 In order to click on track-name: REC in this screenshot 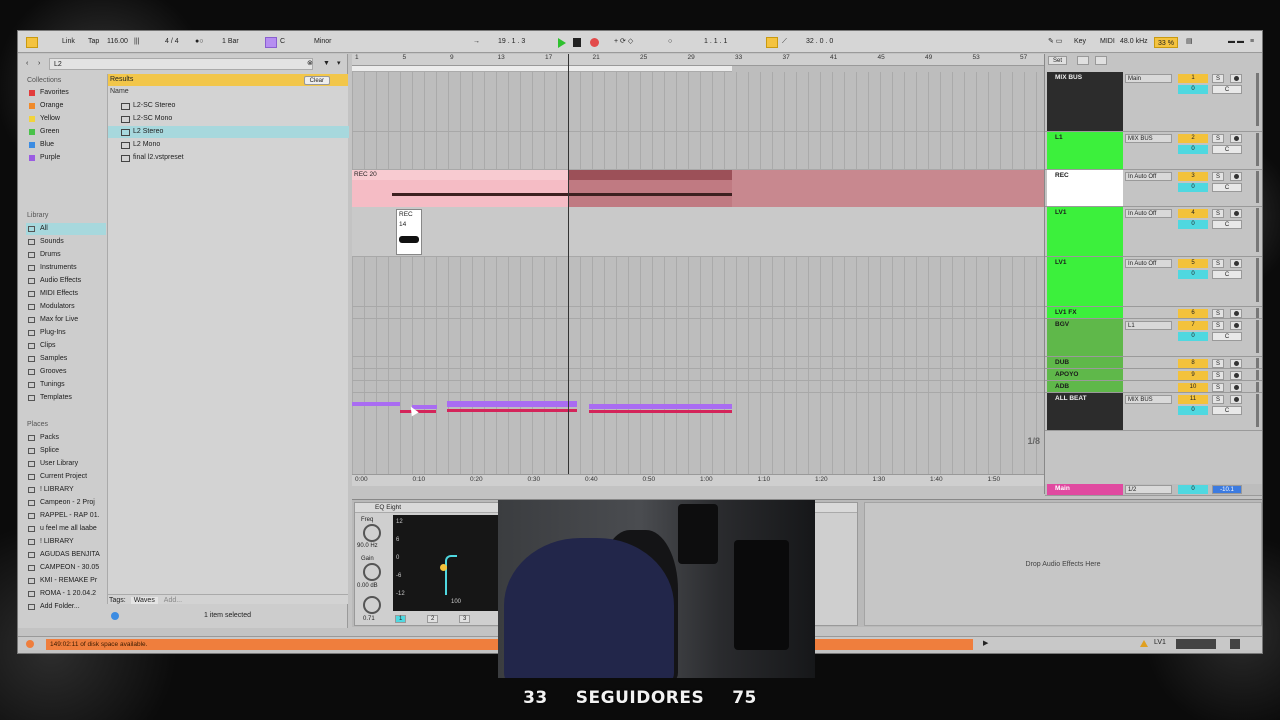, I will do `click(1085, 188)`.